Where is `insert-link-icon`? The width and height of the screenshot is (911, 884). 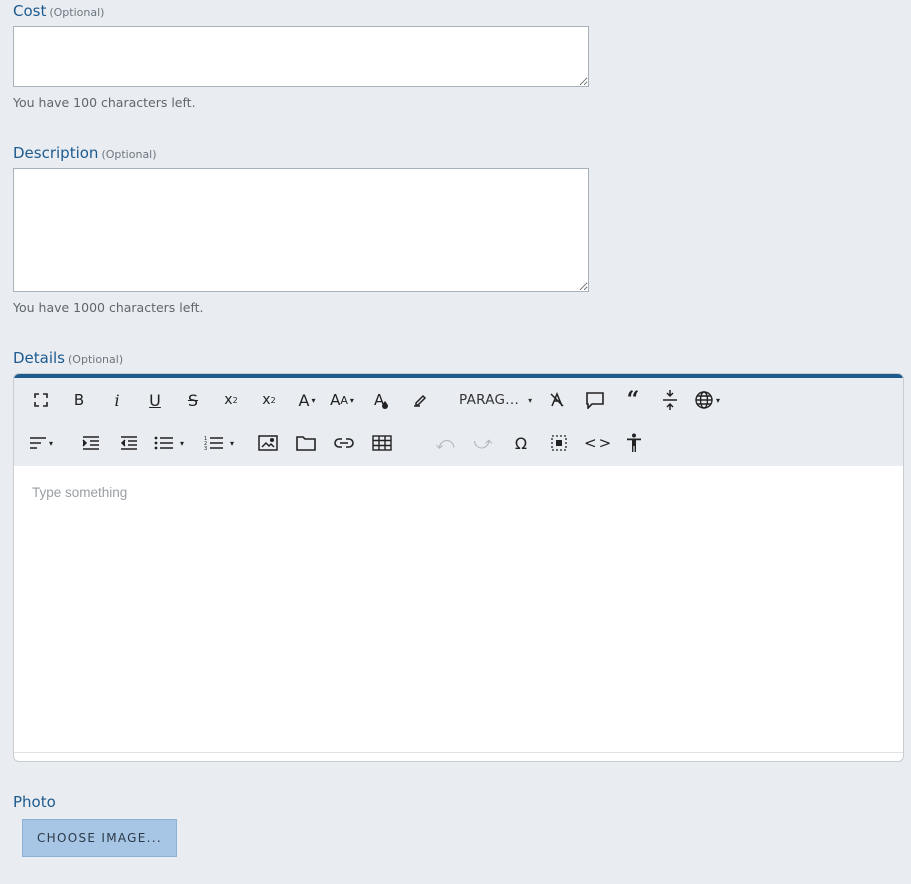 insert-link-icon is located at coordinates (344, 443).